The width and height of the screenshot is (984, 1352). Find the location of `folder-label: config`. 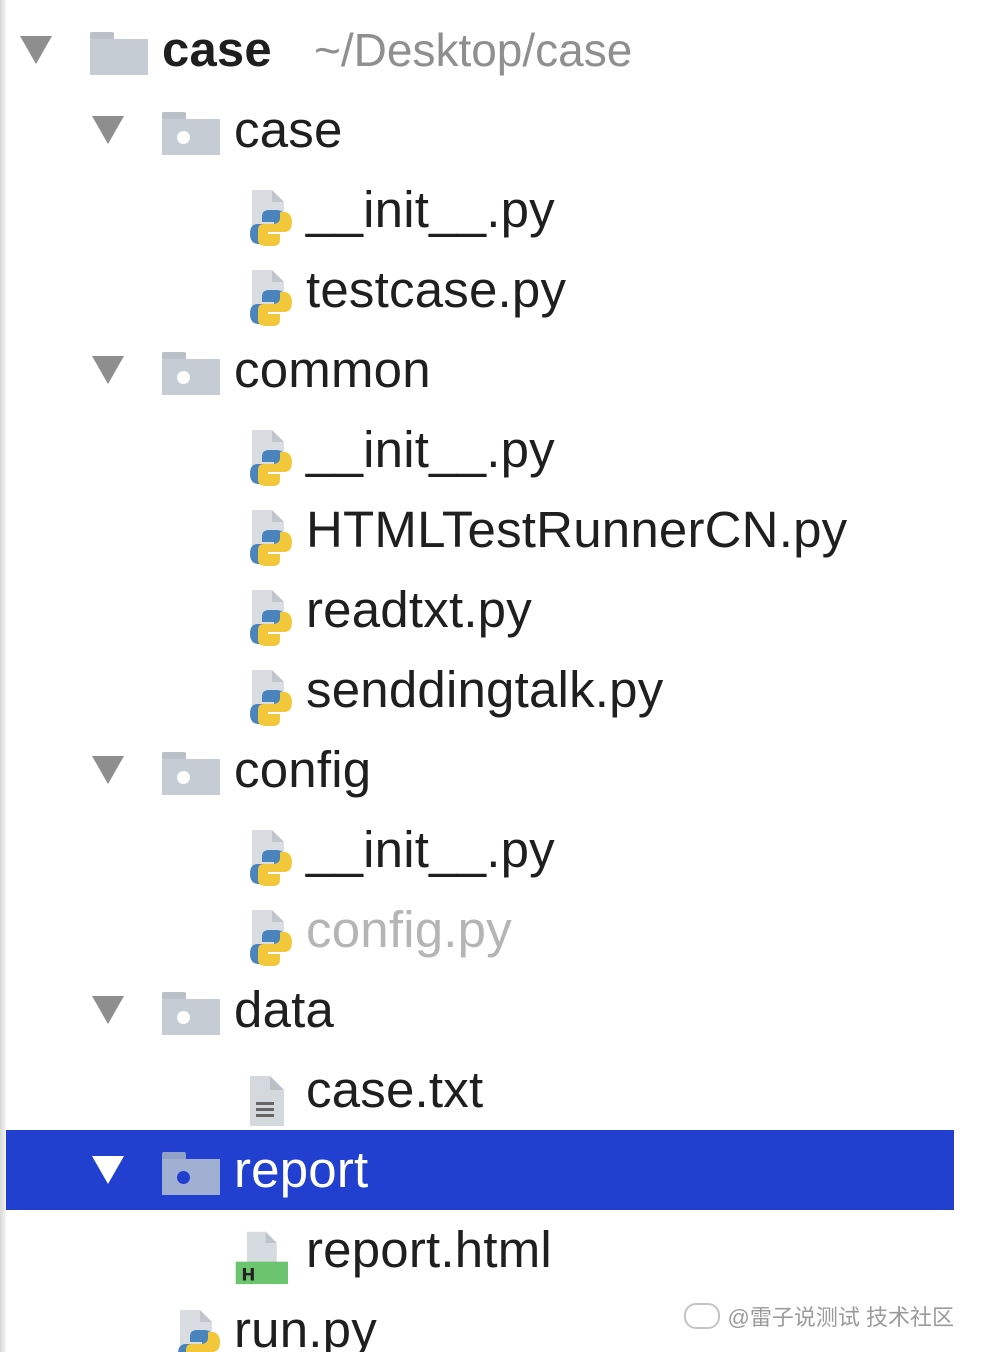

folder-label: config is located at coordinates (303, 769).